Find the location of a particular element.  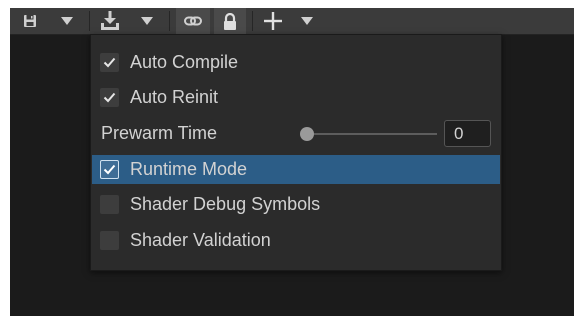

download-options-dropdown is located at coordinates (147, 21).